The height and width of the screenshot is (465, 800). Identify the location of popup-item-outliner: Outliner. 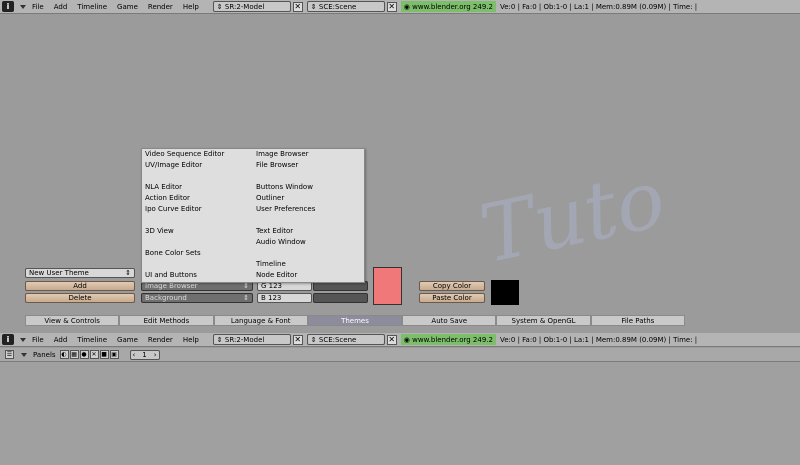
(270, 198).